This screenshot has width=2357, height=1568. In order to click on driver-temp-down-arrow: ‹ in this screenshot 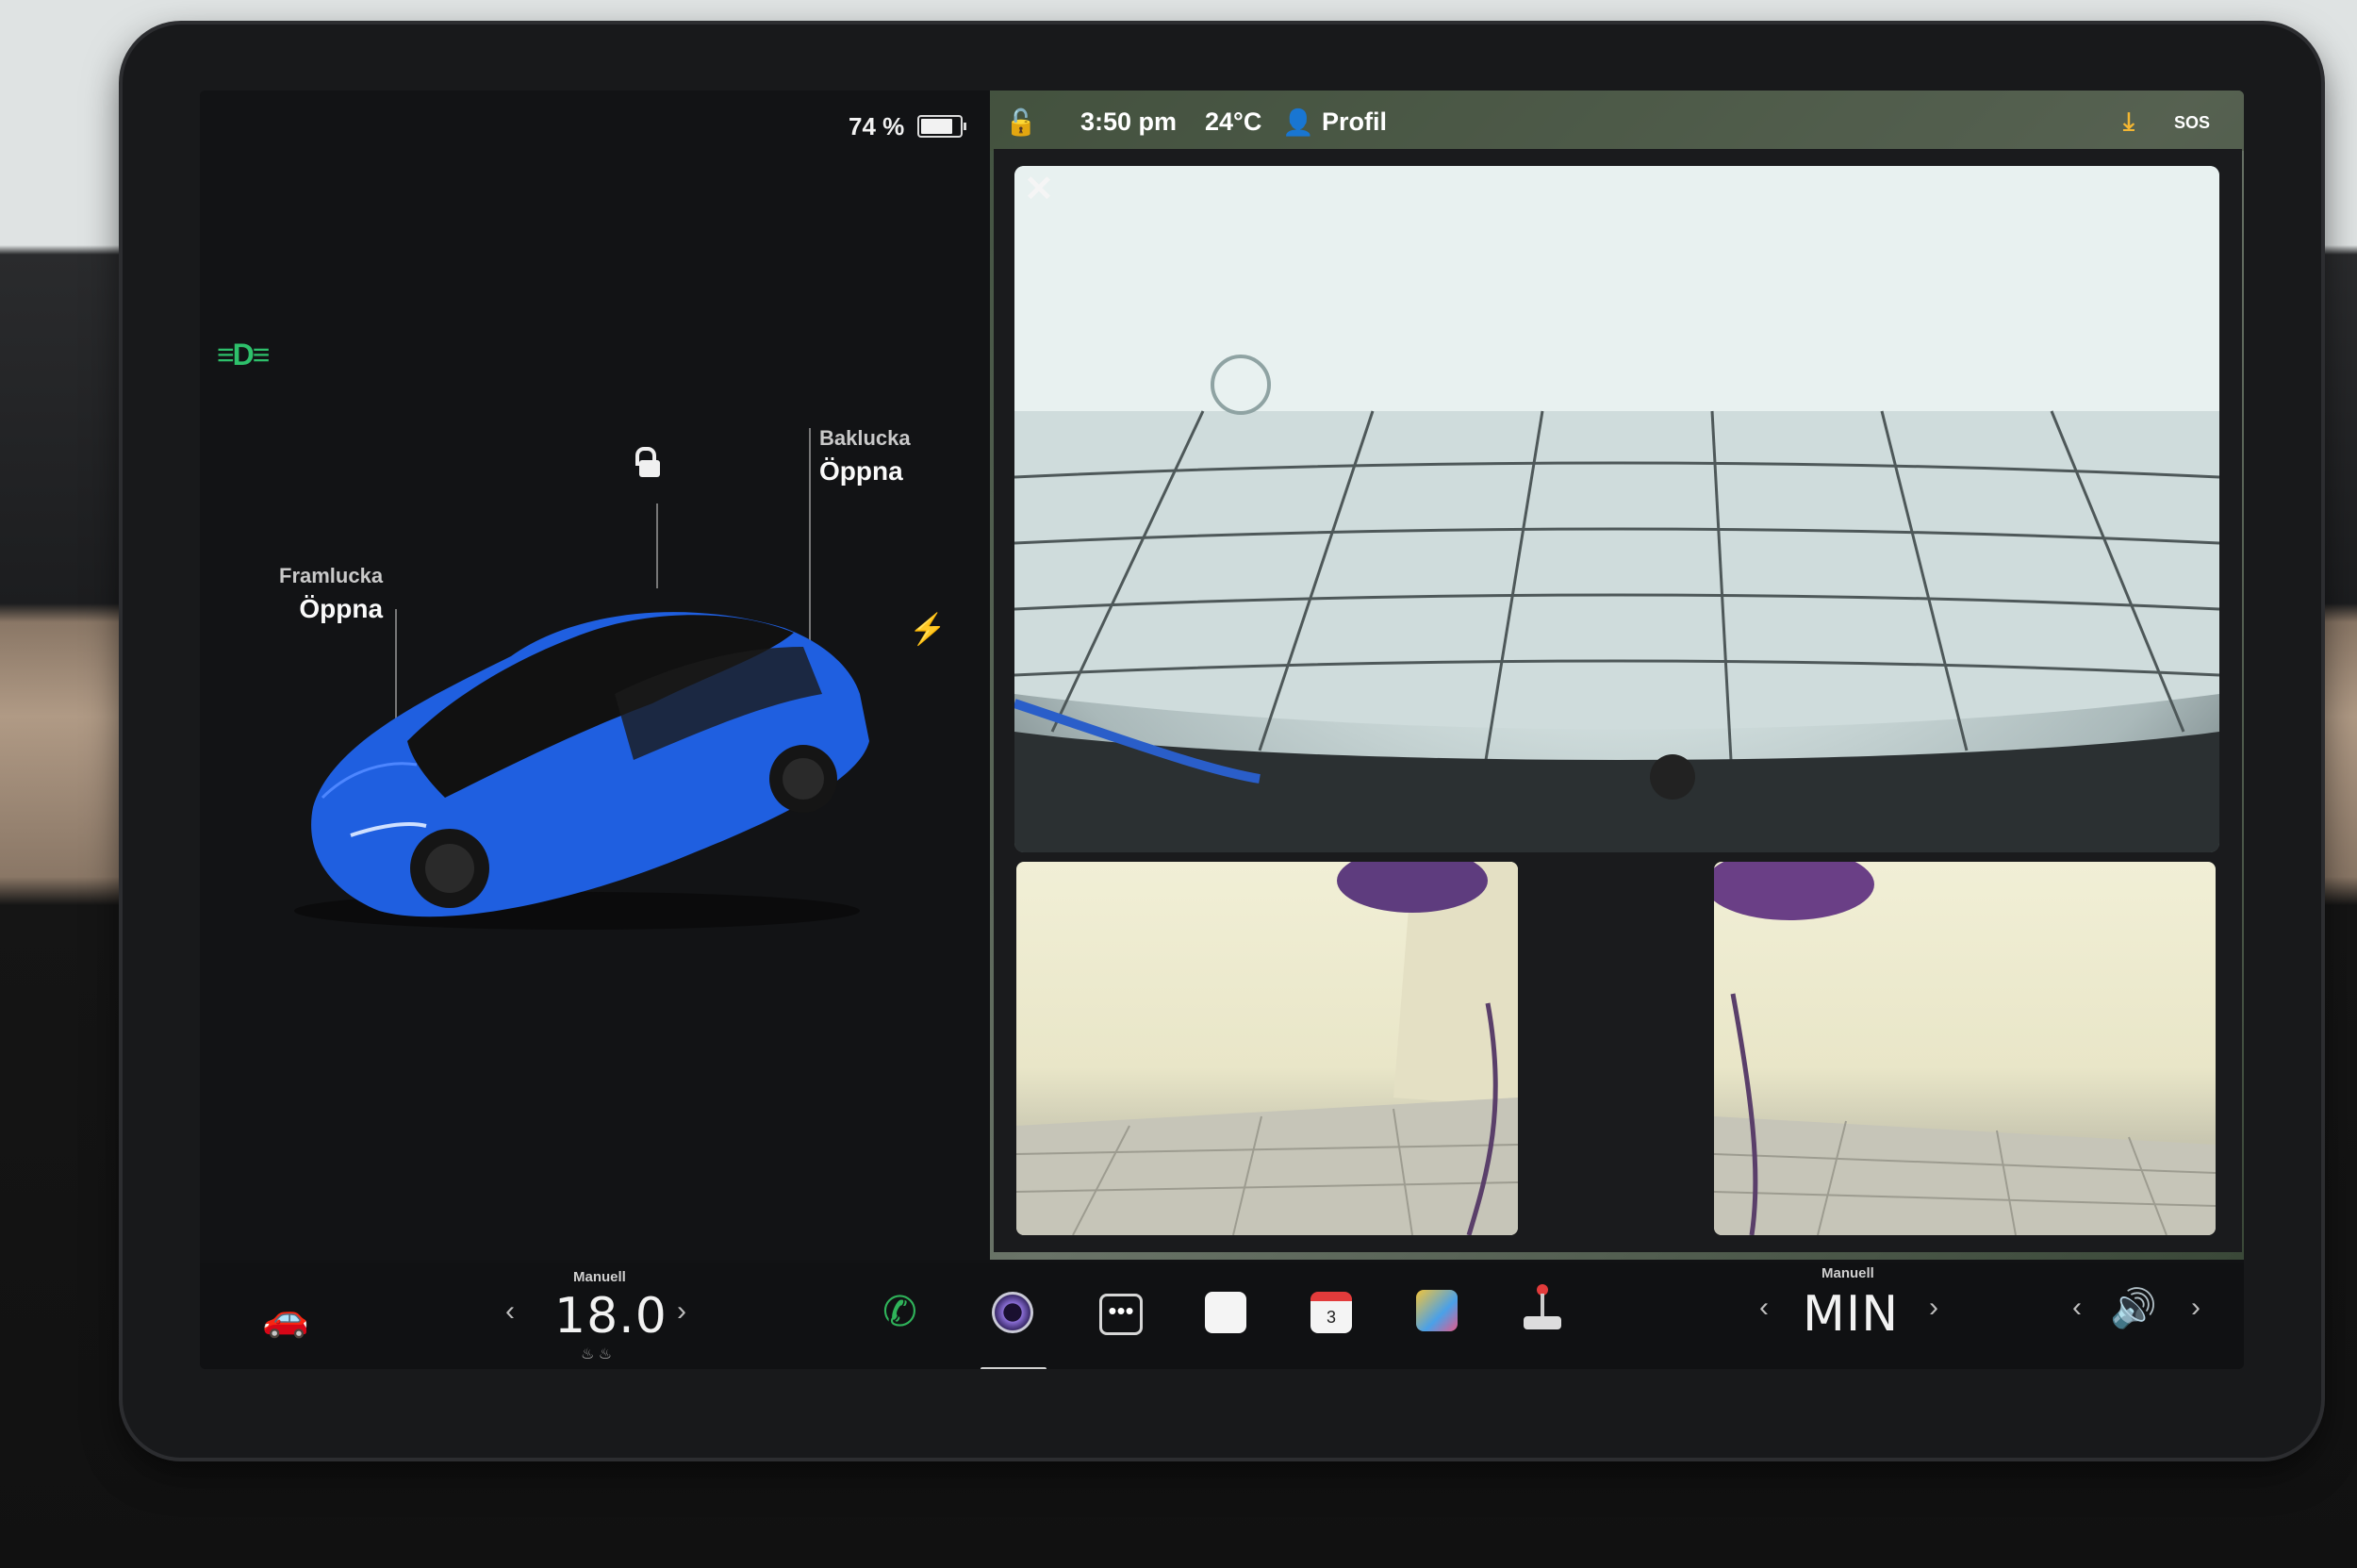, I will do `click(510, 1312)`.